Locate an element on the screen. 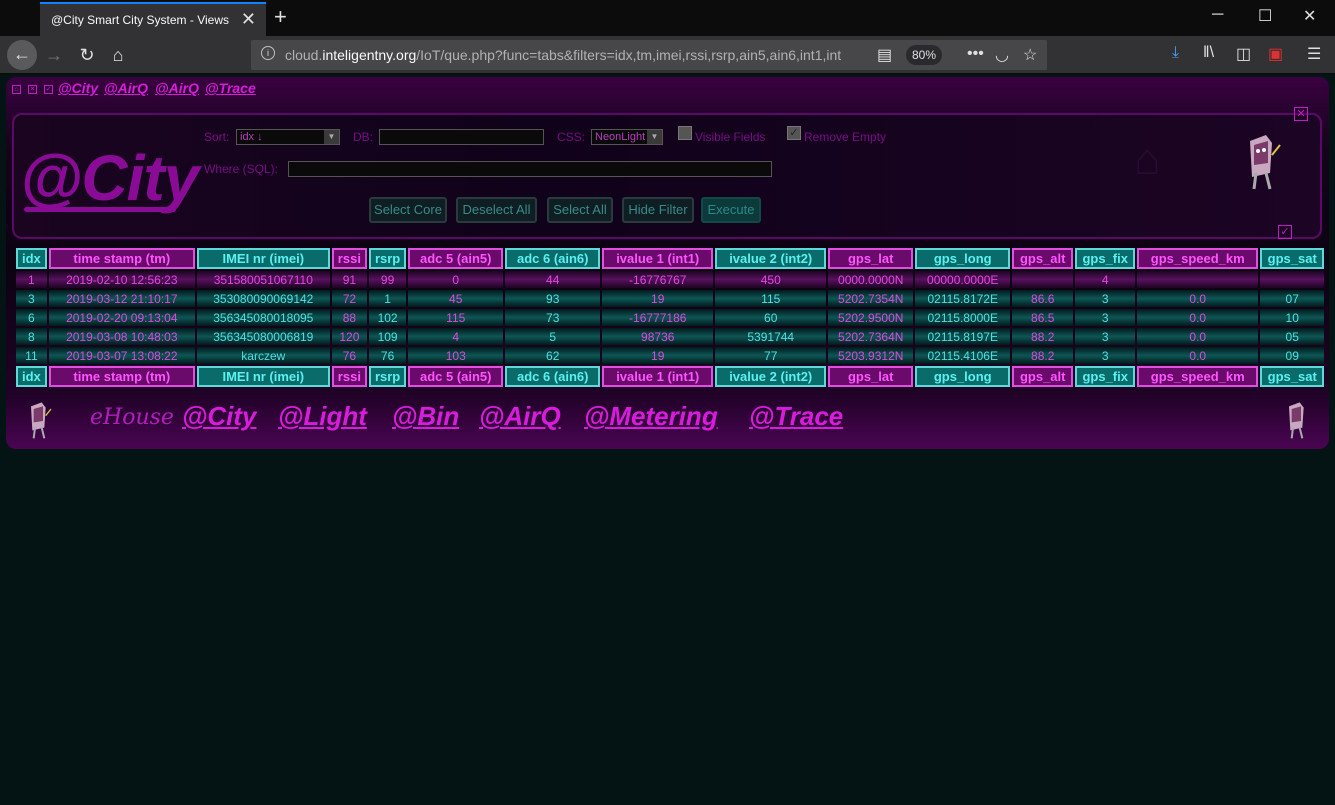 The image size is (1335, 805). footer-link-bin: @Bin is located at coordinates (425, 416).